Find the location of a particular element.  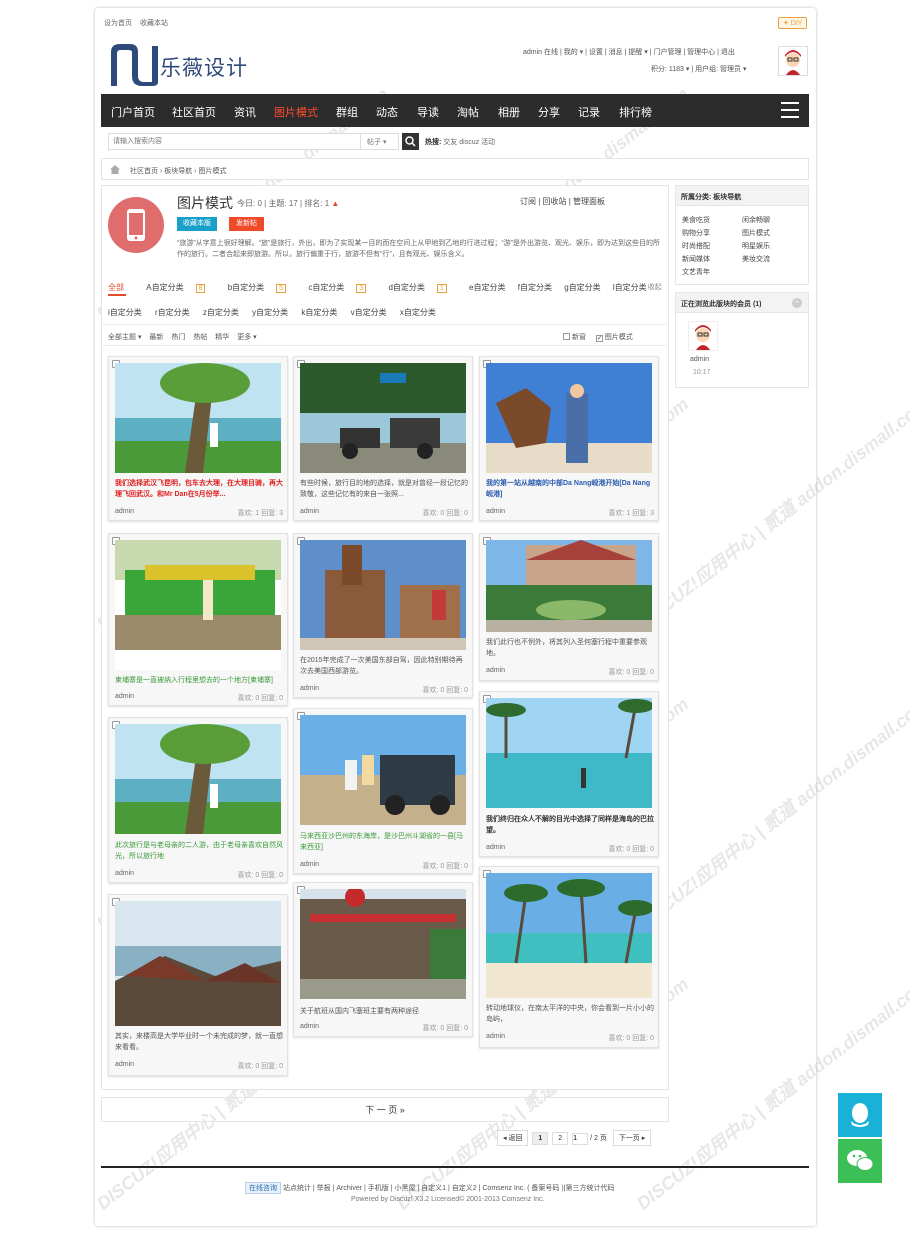

hamburger-menu-icon is located at coordinates (790, 110).